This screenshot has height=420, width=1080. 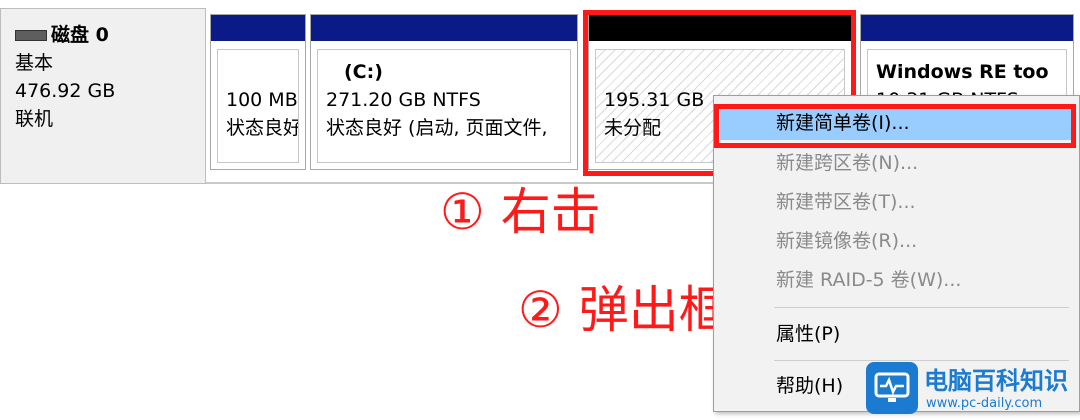 I want to click on watermark-title: 电脑百科知识, so click(x=996, y=381).